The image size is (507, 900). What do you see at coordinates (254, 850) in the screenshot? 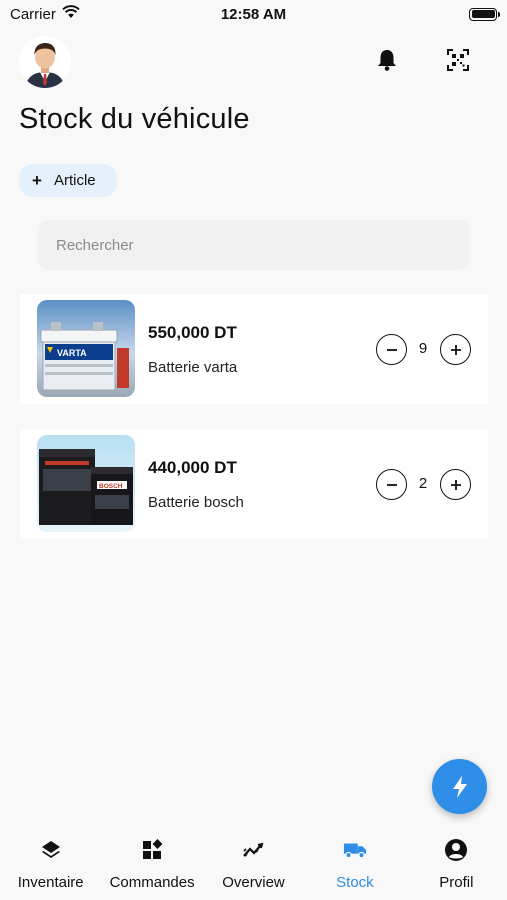
I see `trend-icon` at bounding box center [254, 850].